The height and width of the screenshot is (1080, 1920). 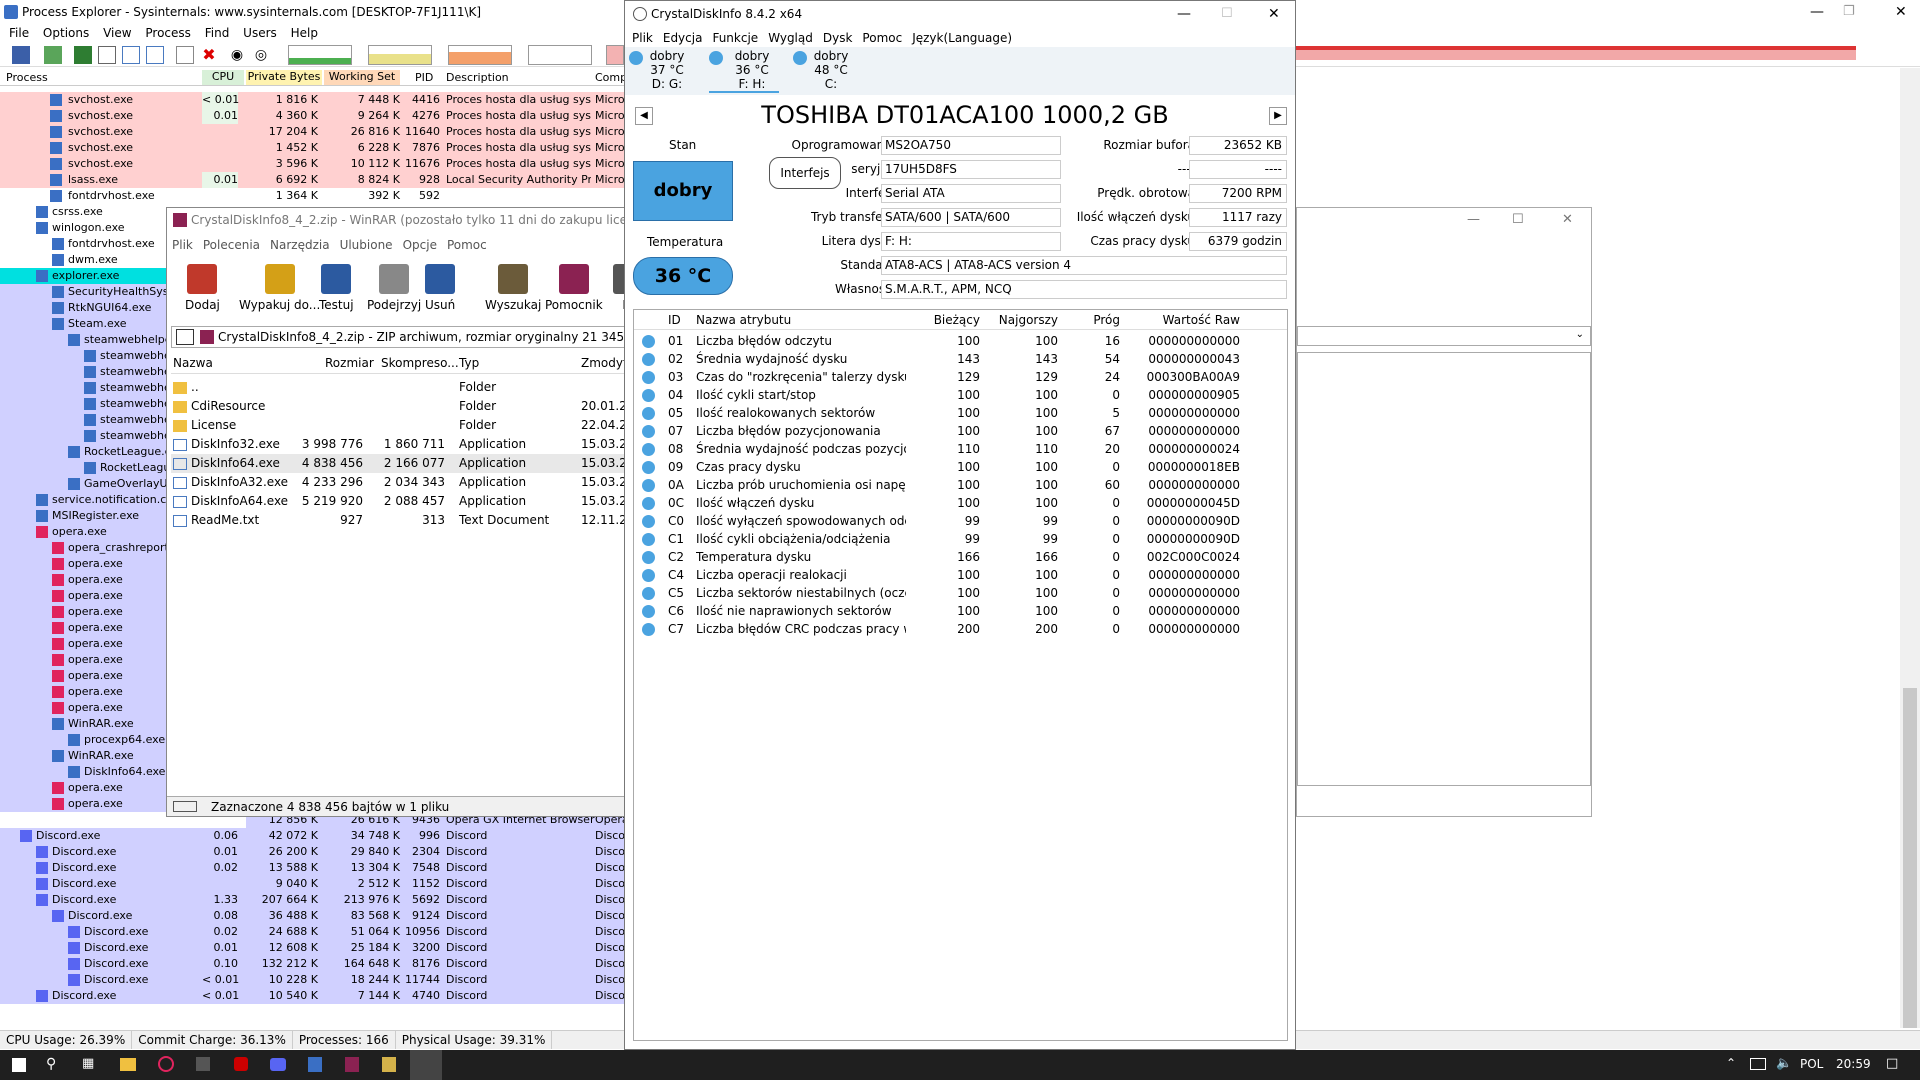 I want to click on table-row: RocketLeague.exe, so click(x=92, y=452).